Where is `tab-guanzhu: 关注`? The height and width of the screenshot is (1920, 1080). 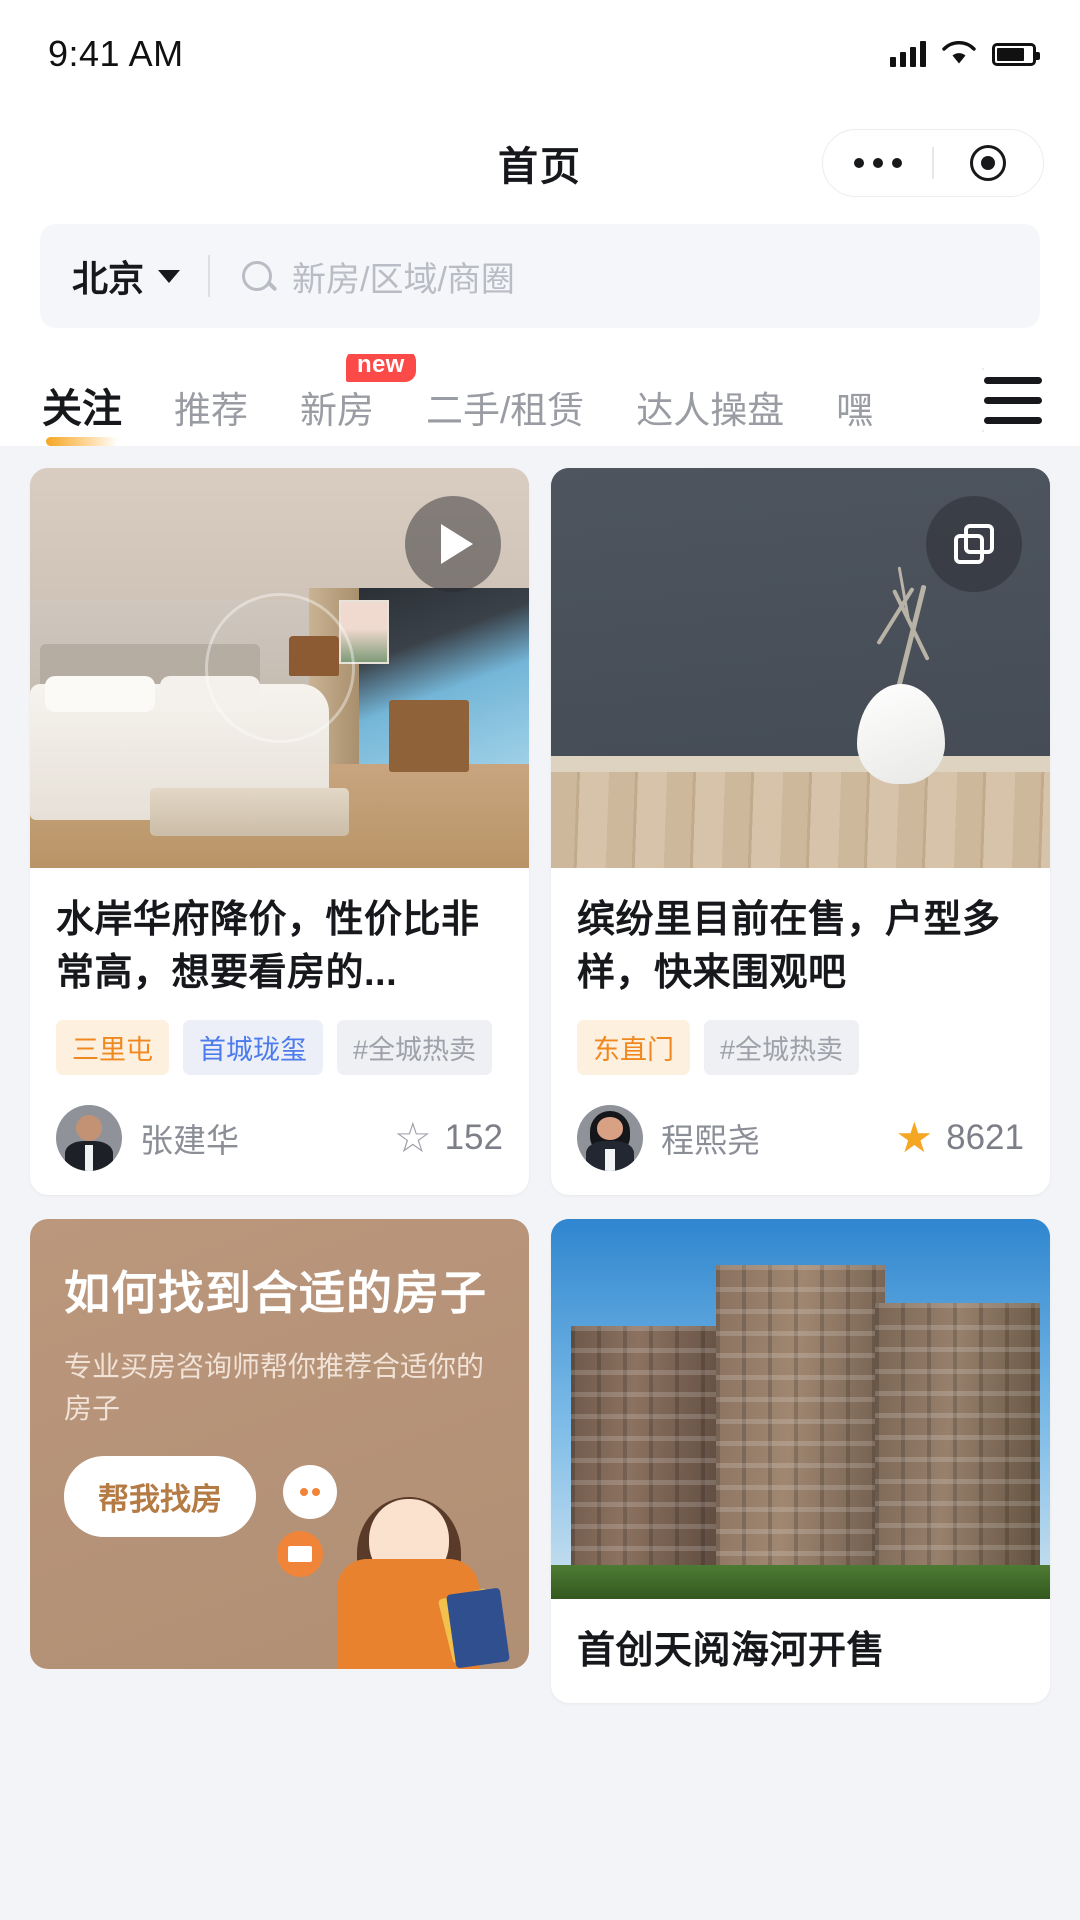 tab-guanzhu: 关注 is located at coordinates (82, 411).